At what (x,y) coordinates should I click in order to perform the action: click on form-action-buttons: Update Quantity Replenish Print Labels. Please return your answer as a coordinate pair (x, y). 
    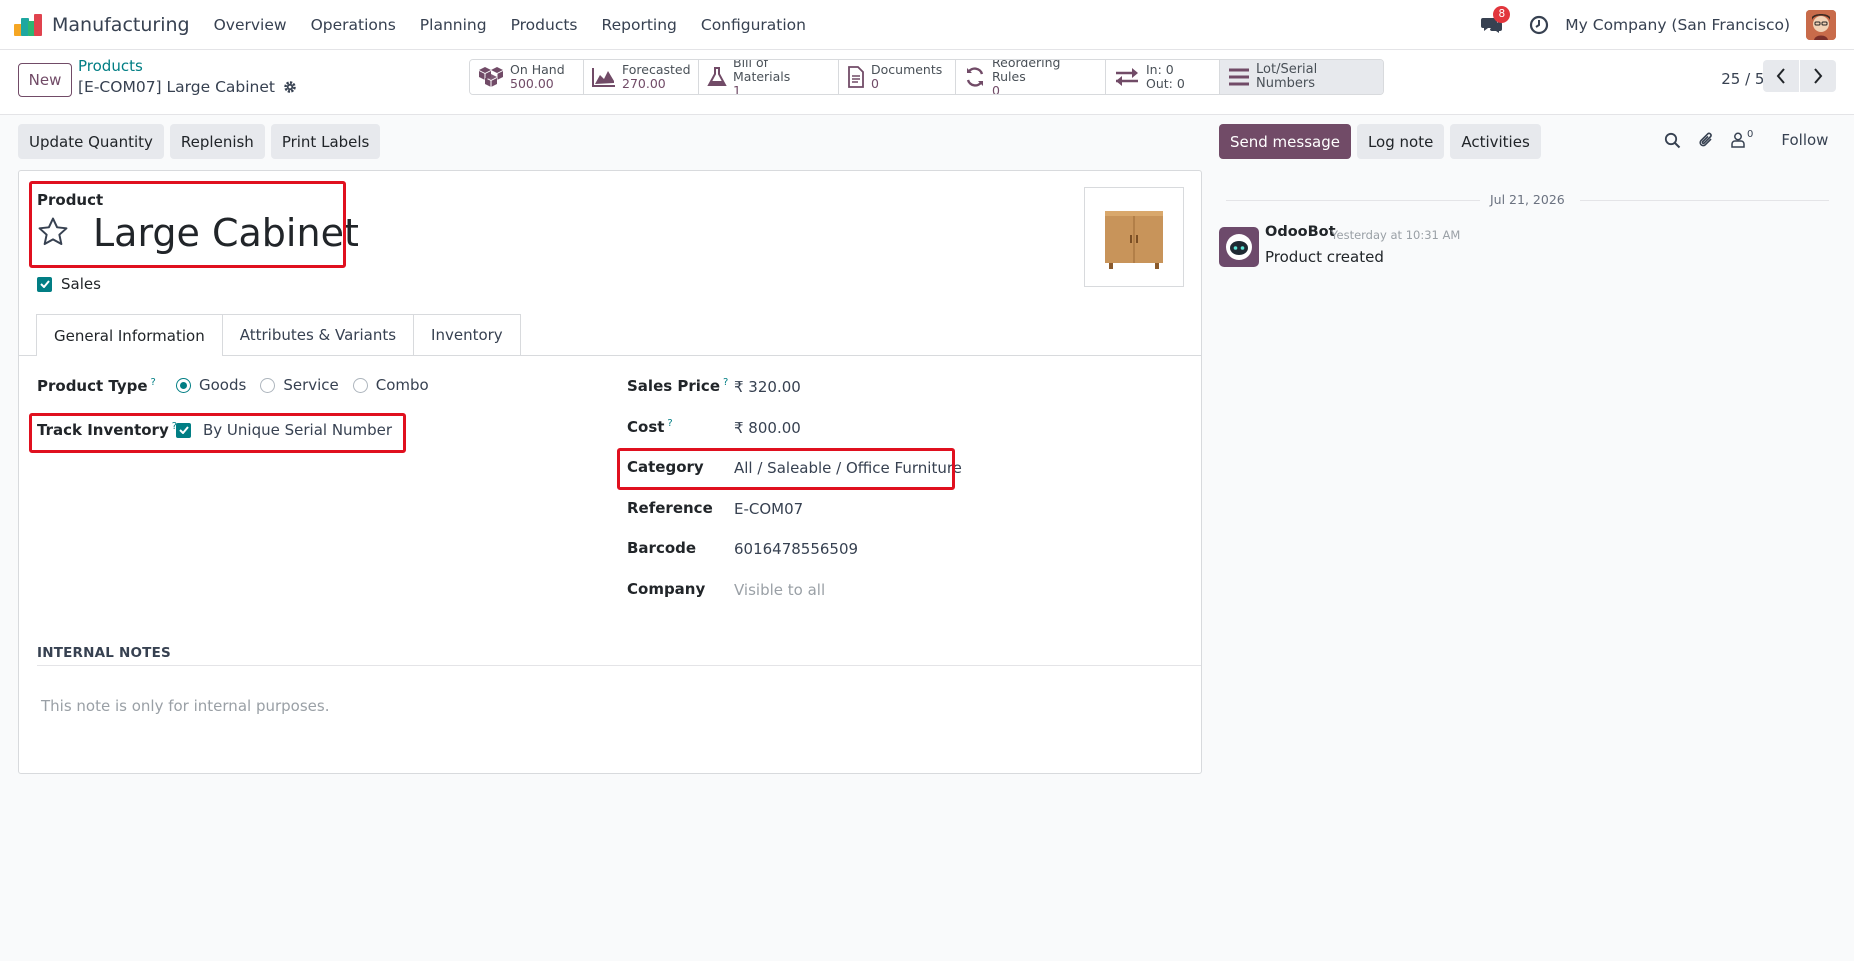
    Looking at the image, I should click on (202, 141).